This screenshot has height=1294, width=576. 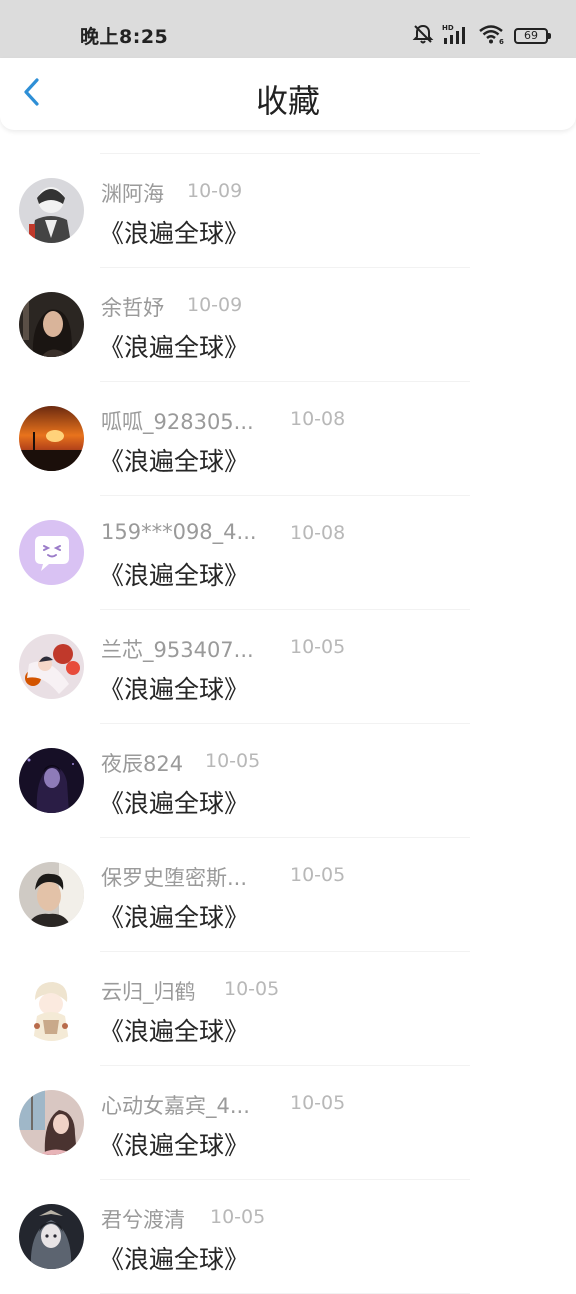 I want to click on battery-icon: 69, so click(x=532, y=36).